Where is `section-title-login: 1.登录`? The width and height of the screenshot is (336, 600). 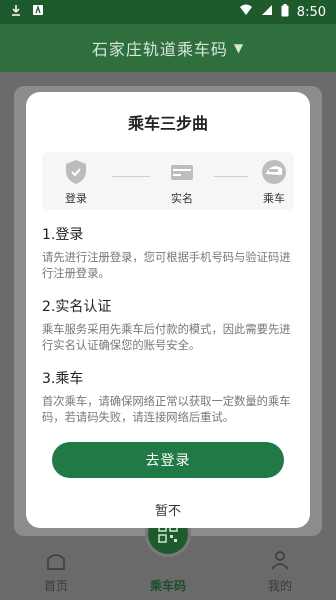
section-title-login: 1.登录 is located at coordinates (63, 235).